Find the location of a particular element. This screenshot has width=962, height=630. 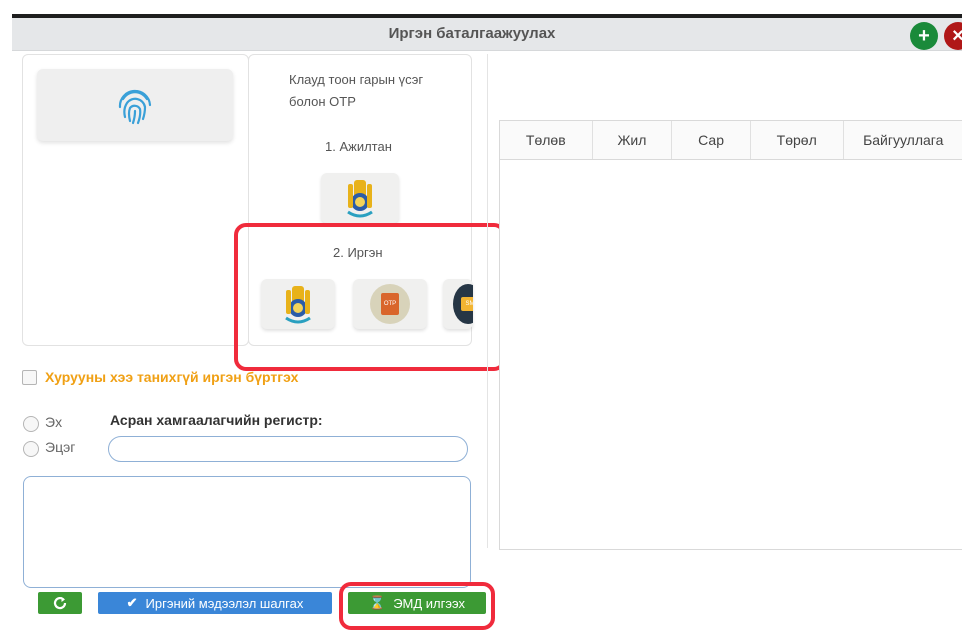

table-header: Төлөв Жил Сар Төрөл Байгууллага is located at coordinates (731, 140).